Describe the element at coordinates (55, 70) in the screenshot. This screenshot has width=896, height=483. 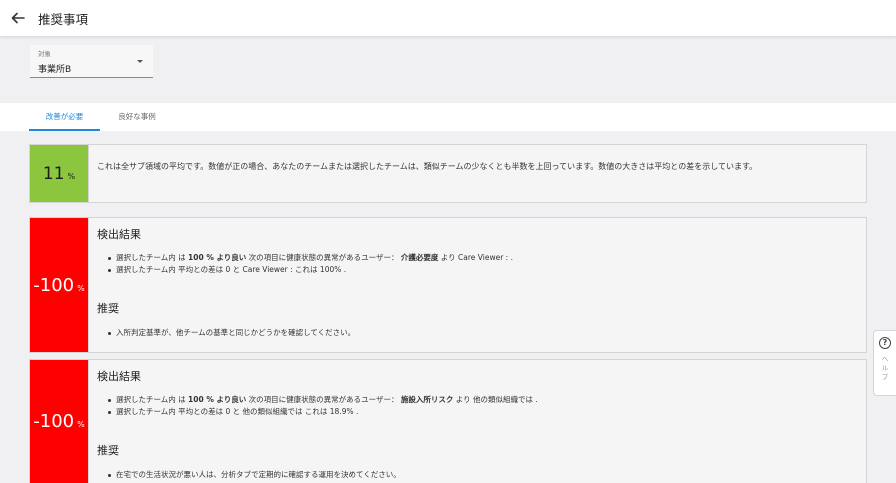
I see `target-select-value: 事業所B` at that location.